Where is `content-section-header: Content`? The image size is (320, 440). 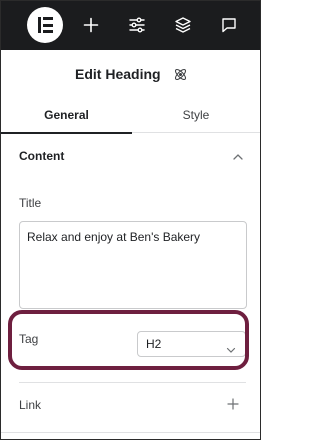
content-section-header: Content is located at coordinates (130, 156).